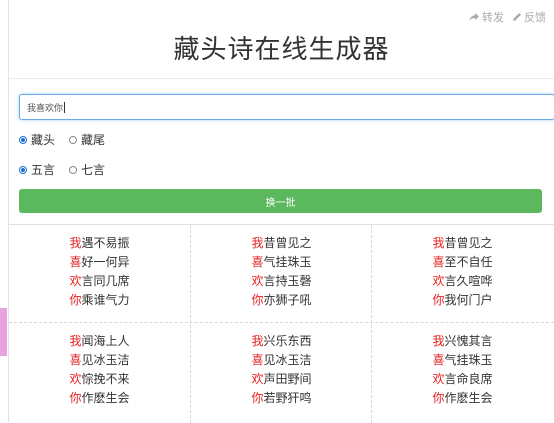  What do you see at coordinates (287, 398) in the screenshot?
I see `line-rest: 若野犴鸣` at bounding box center [287, 398].